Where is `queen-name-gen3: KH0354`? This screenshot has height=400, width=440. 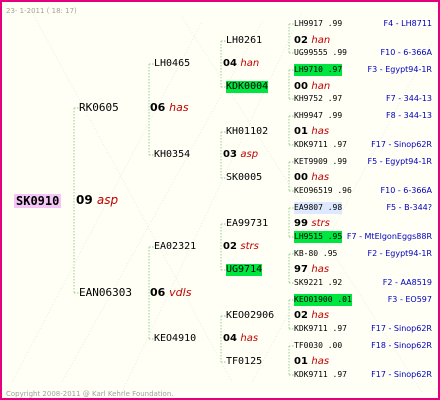
queen-name-gen3: KH0354 is located at coordinates (172, 155).